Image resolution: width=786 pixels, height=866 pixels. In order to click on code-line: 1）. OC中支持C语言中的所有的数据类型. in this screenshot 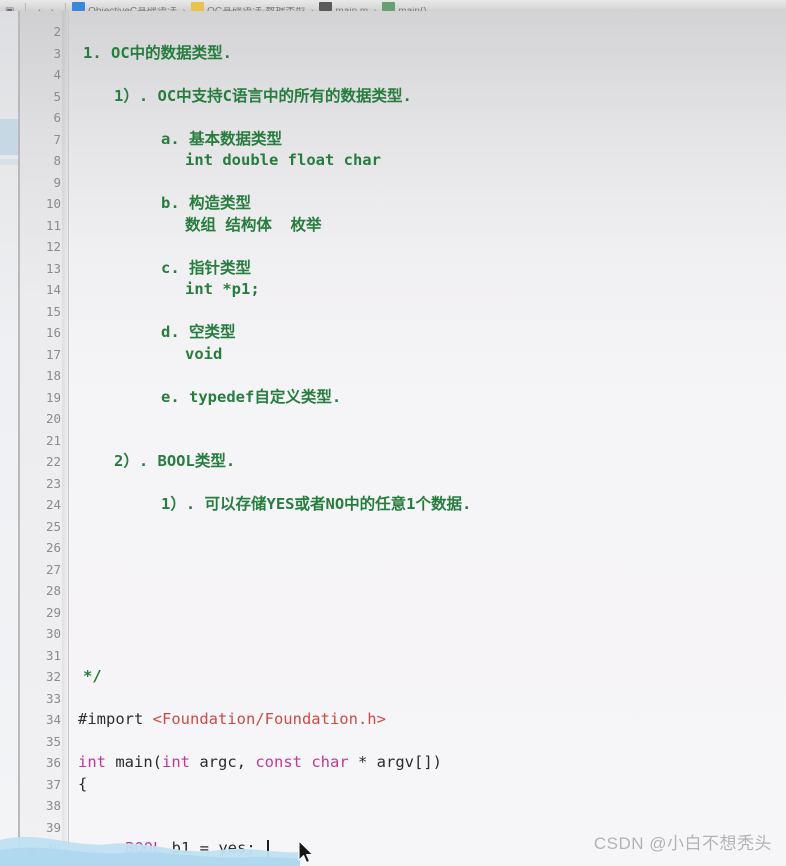, I will do `click(263, 97)`.